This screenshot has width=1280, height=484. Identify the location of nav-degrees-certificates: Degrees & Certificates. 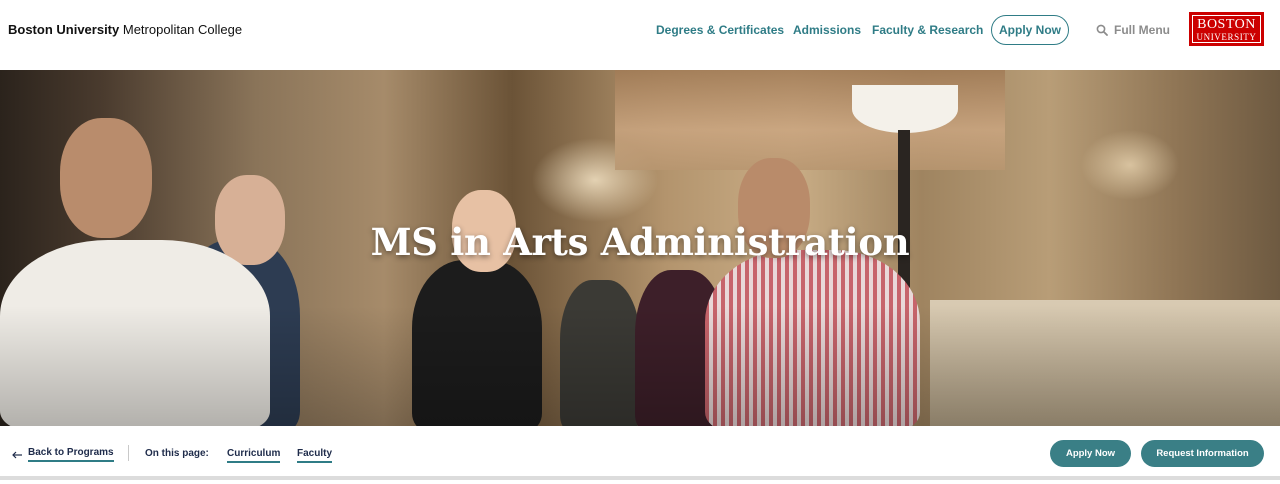
(720, 30).